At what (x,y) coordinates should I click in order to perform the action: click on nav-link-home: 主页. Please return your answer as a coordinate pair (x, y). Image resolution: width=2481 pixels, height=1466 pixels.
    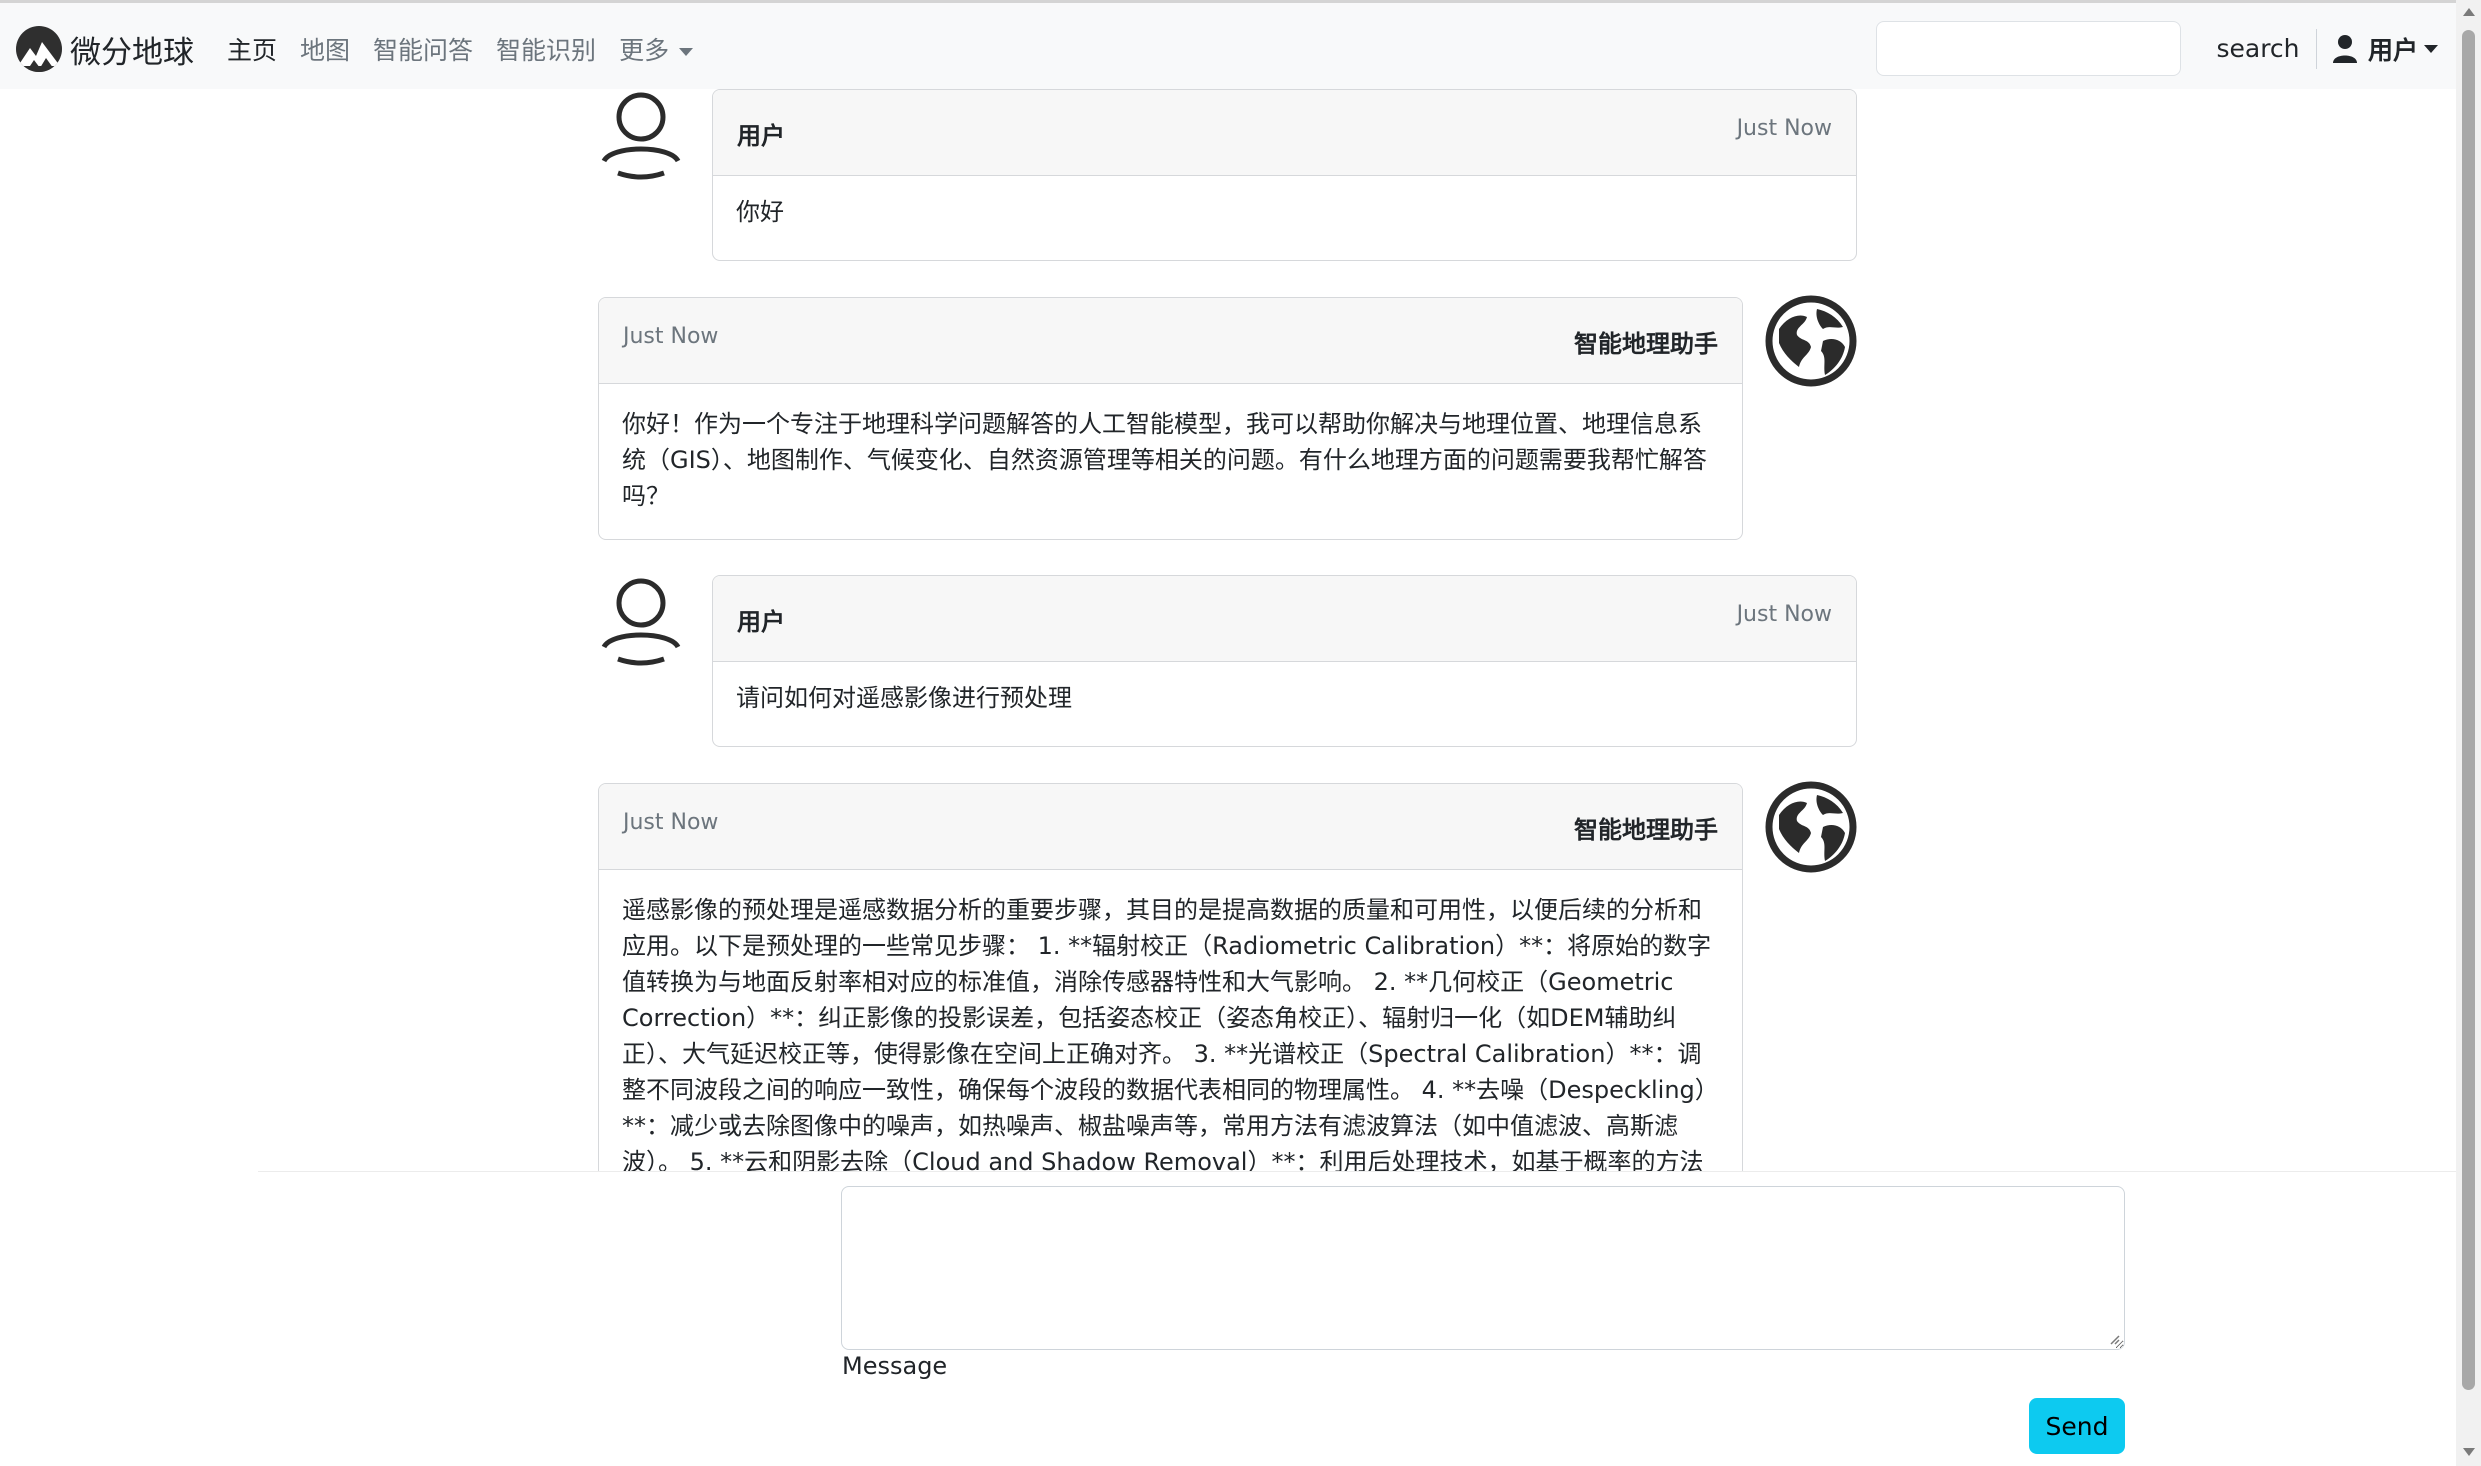
    Looking at the image, I should click on (252, 49).